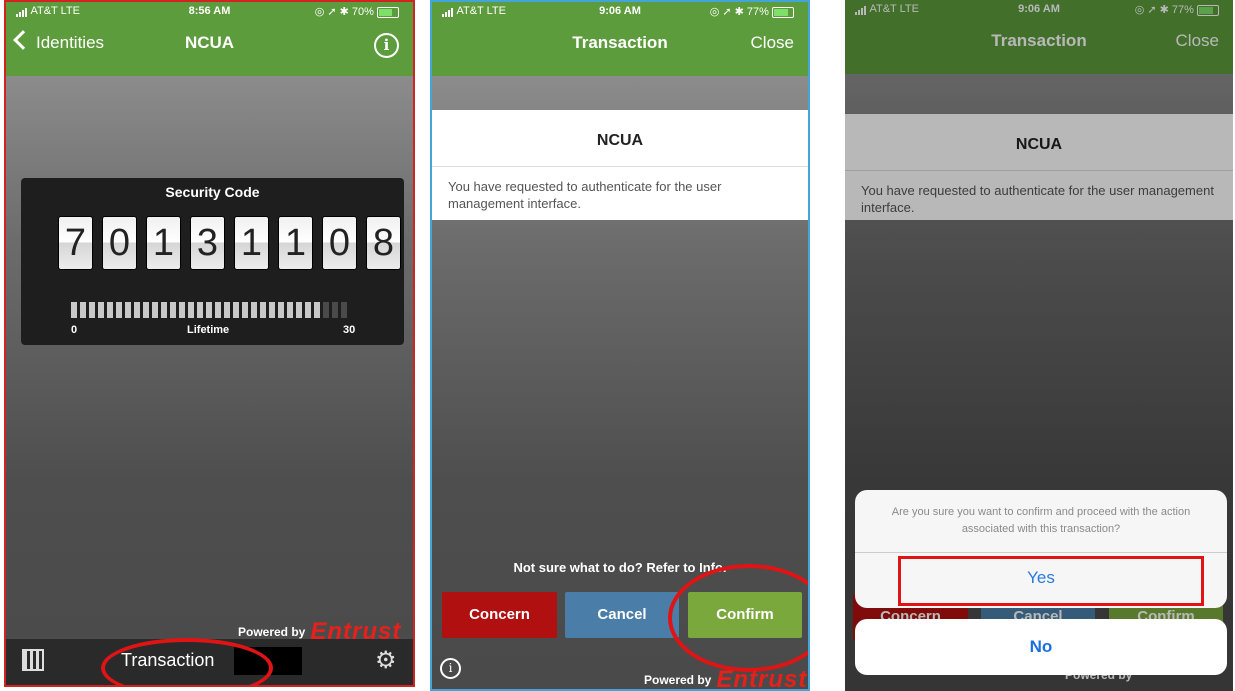 This screenshot has height=691, width=1235. Describe the element at coordinates (387, 661) in the screenshot. I see `gear-icon: ⚙` at that location.